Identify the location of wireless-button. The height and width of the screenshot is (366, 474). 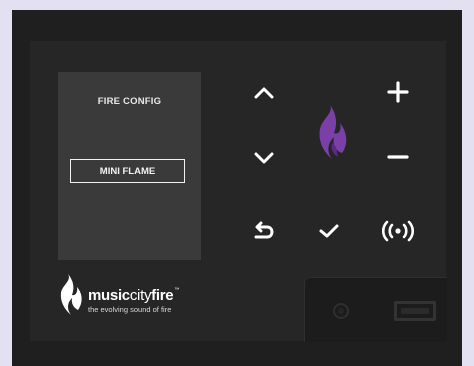
(398, 231).